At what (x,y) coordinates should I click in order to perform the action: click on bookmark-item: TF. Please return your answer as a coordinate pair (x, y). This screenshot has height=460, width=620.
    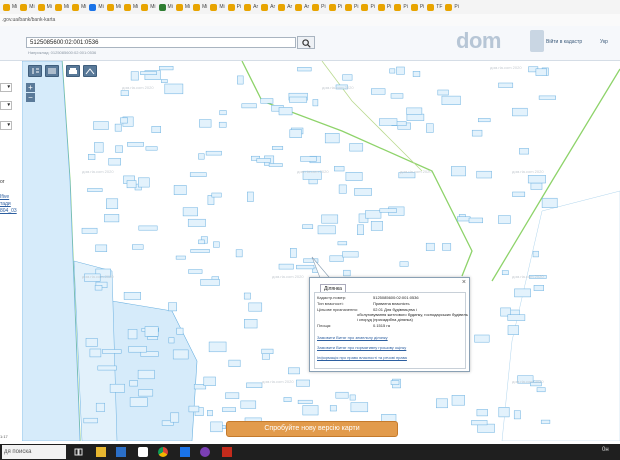
    Looking at the image, I should click on (434, 7).